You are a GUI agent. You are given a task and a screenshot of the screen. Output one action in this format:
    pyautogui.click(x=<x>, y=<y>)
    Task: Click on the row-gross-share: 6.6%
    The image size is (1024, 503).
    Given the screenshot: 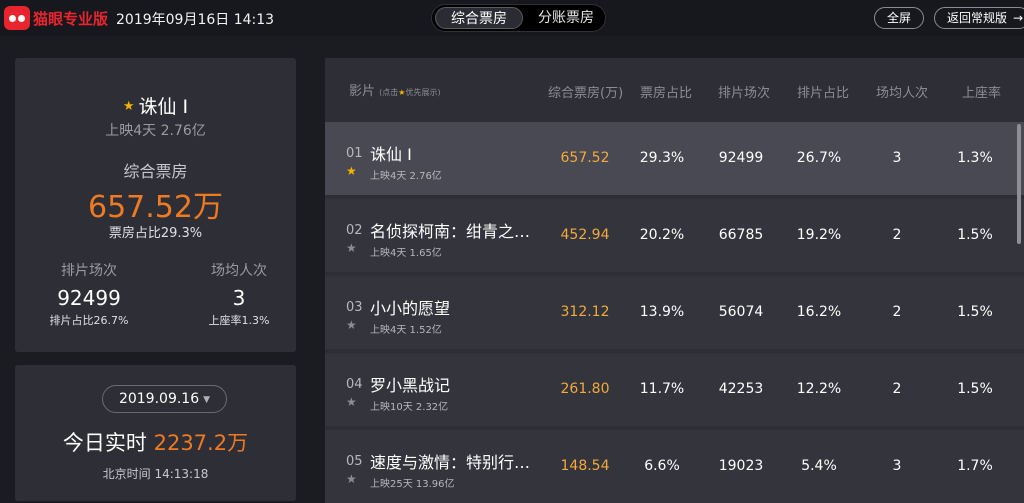 What is the action you would take?
    pyautogui.click(x=662, y=466)
    